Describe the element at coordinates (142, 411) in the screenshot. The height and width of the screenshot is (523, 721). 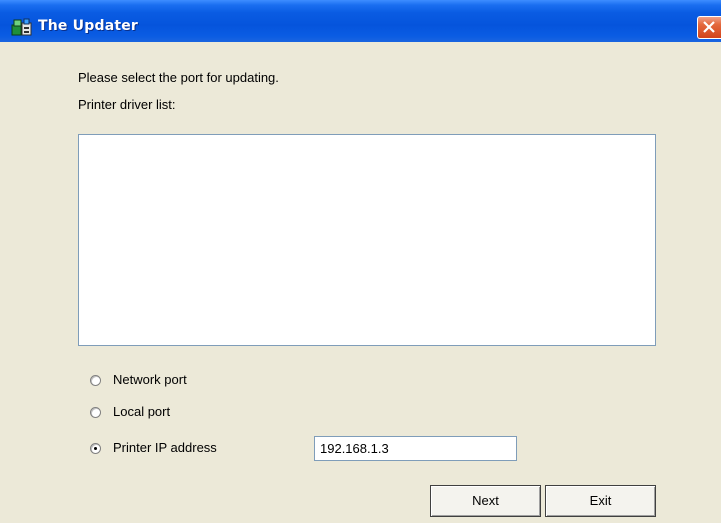
I see `local-port-label: Local port` at that location.